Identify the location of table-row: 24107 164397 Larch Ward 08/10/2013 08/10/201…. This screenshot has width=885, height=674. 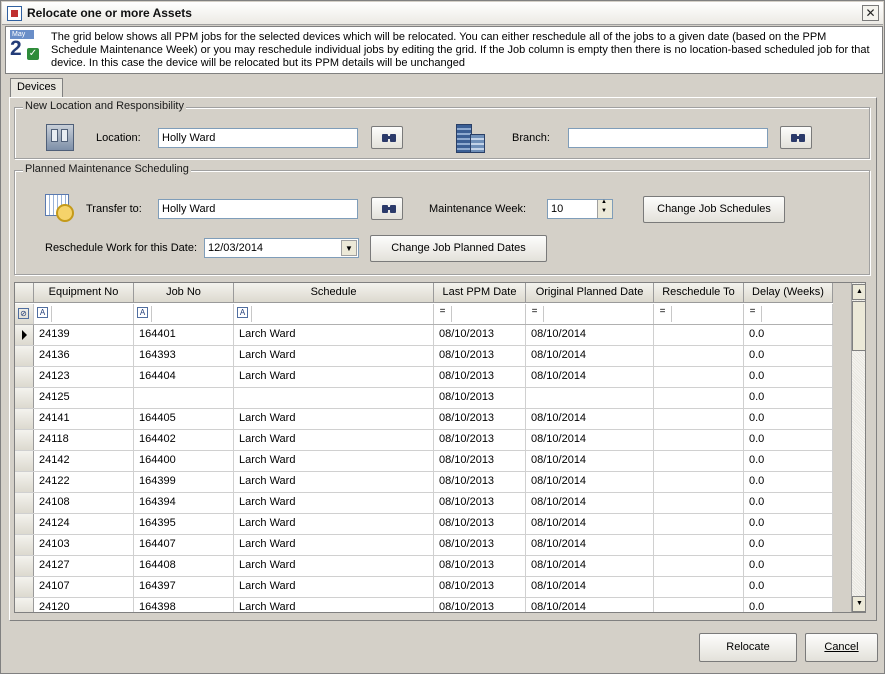
(424, 587).